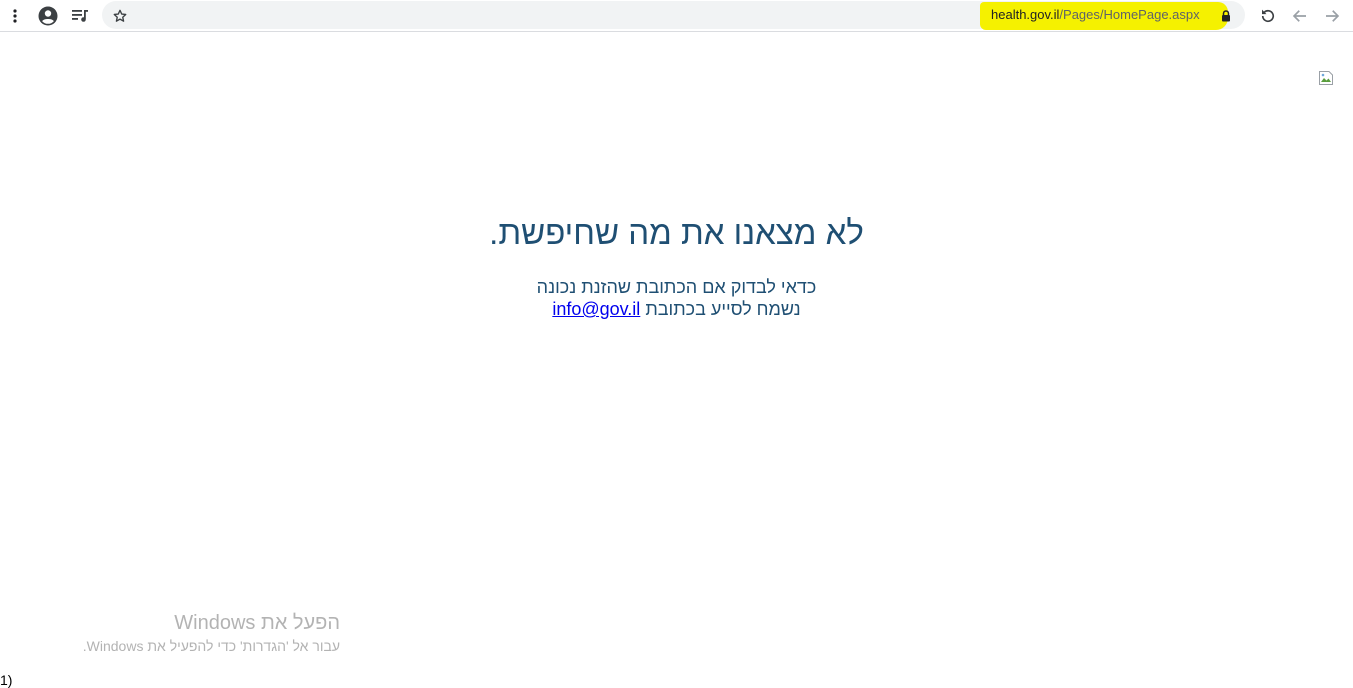  What do you see at coordinates (723, 309) in the screenshot?
I see `help-prefix: נשמח לסייע בכתובת` at bounding box center [723, 309].